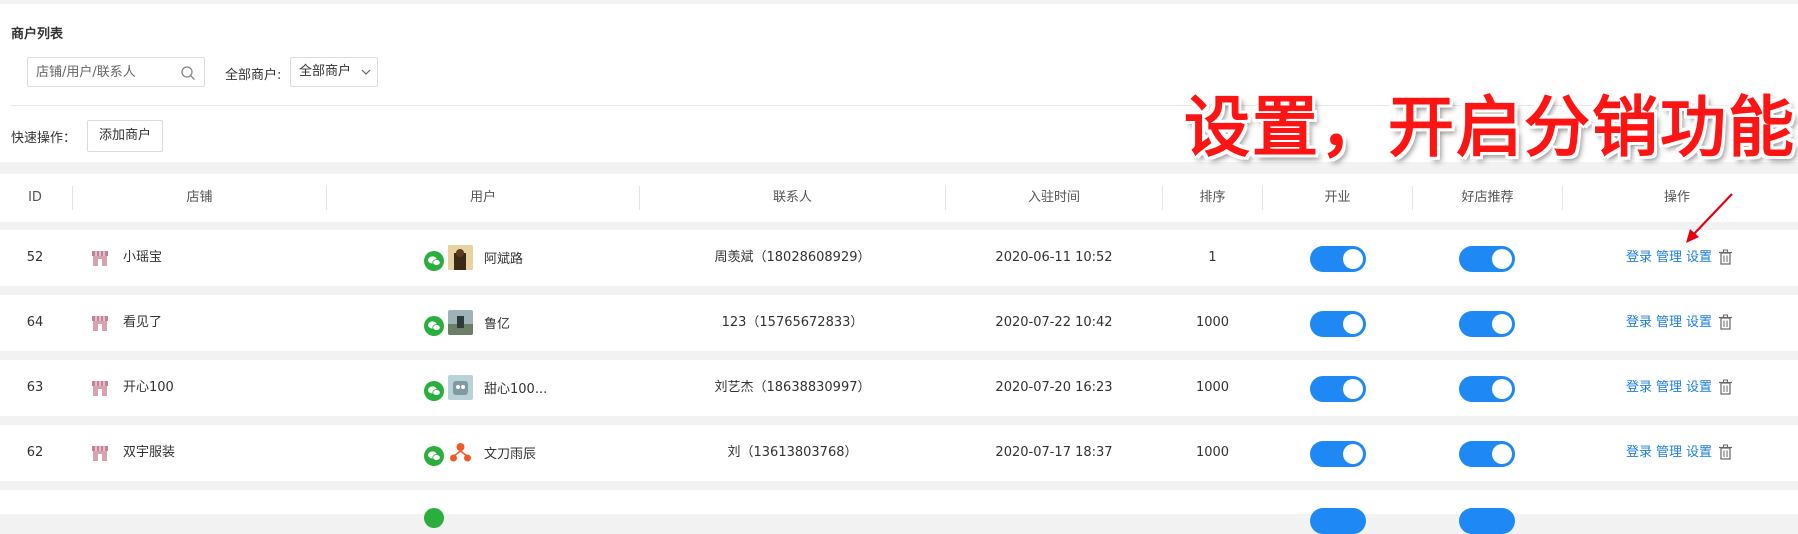  I want to click on contact: 刘艺杰（18638830997）, so click(792, 387).